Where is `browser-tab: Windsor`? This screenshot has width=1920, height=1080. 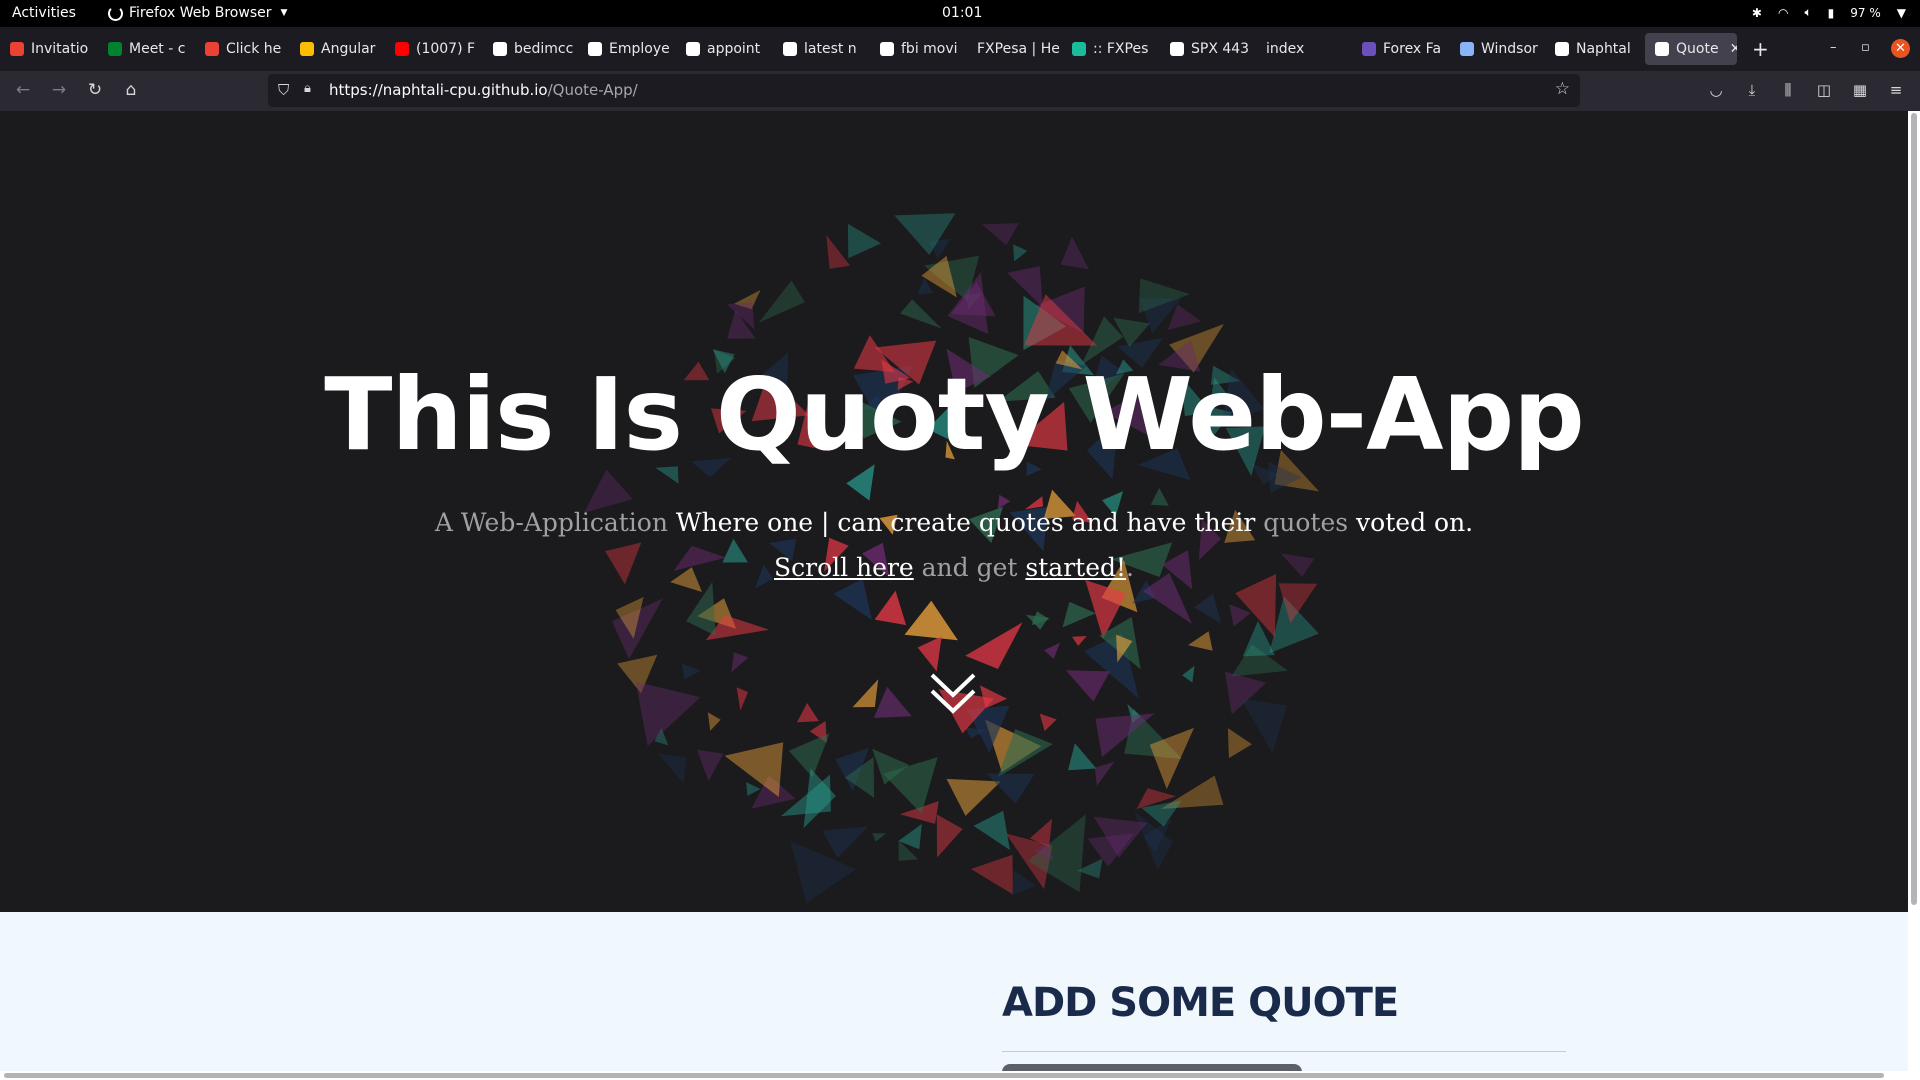 browser-tab: Windsor is located at coordinates (1496, 49).